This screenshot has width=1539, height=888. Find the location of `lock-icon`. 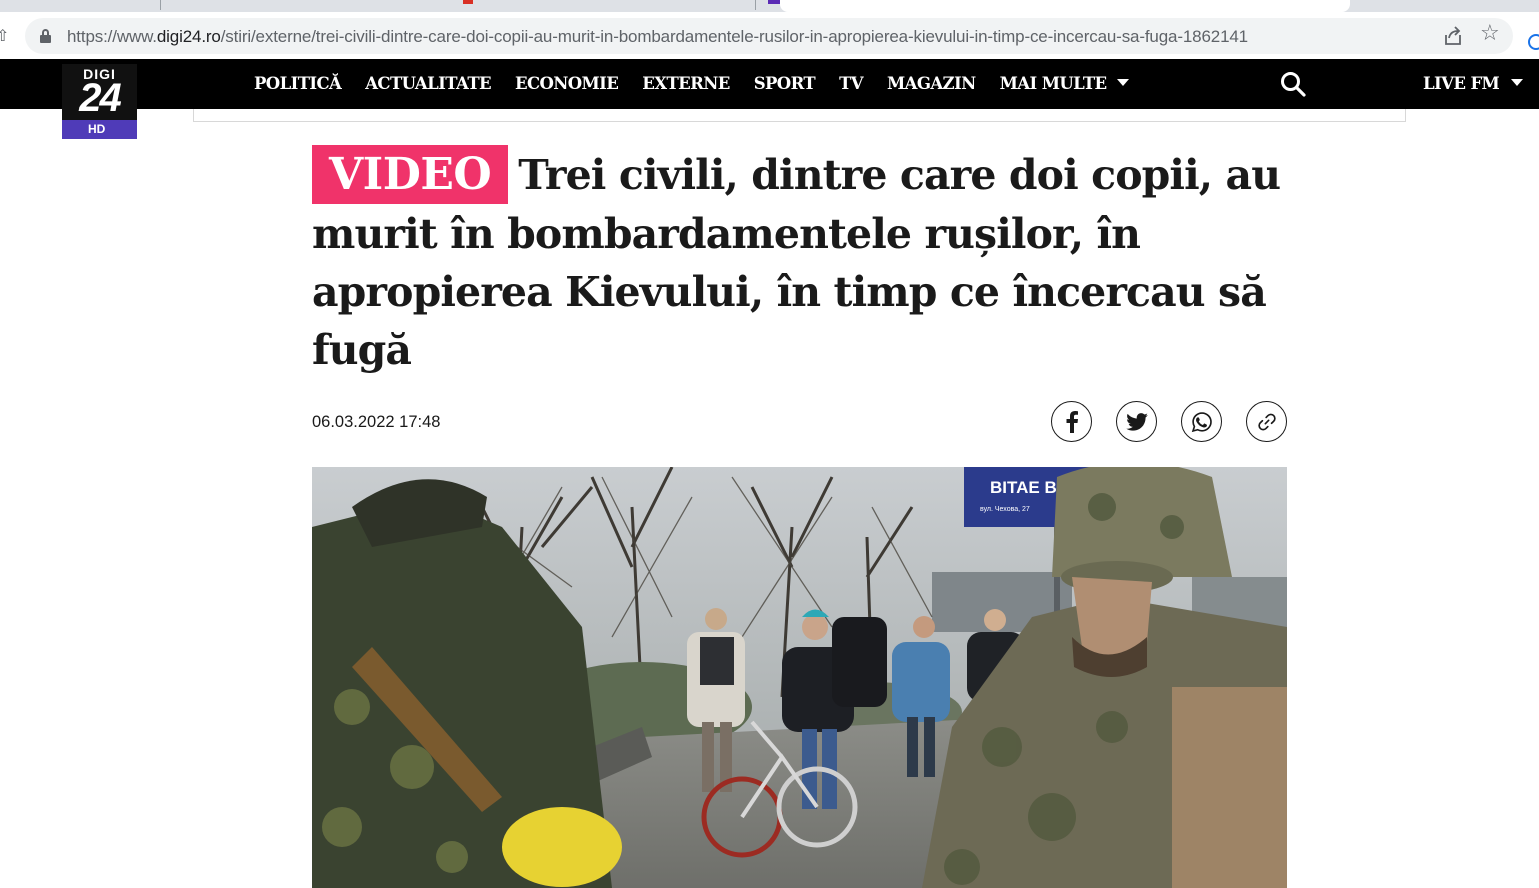

lock-icon is located at coordinates (45, 36).